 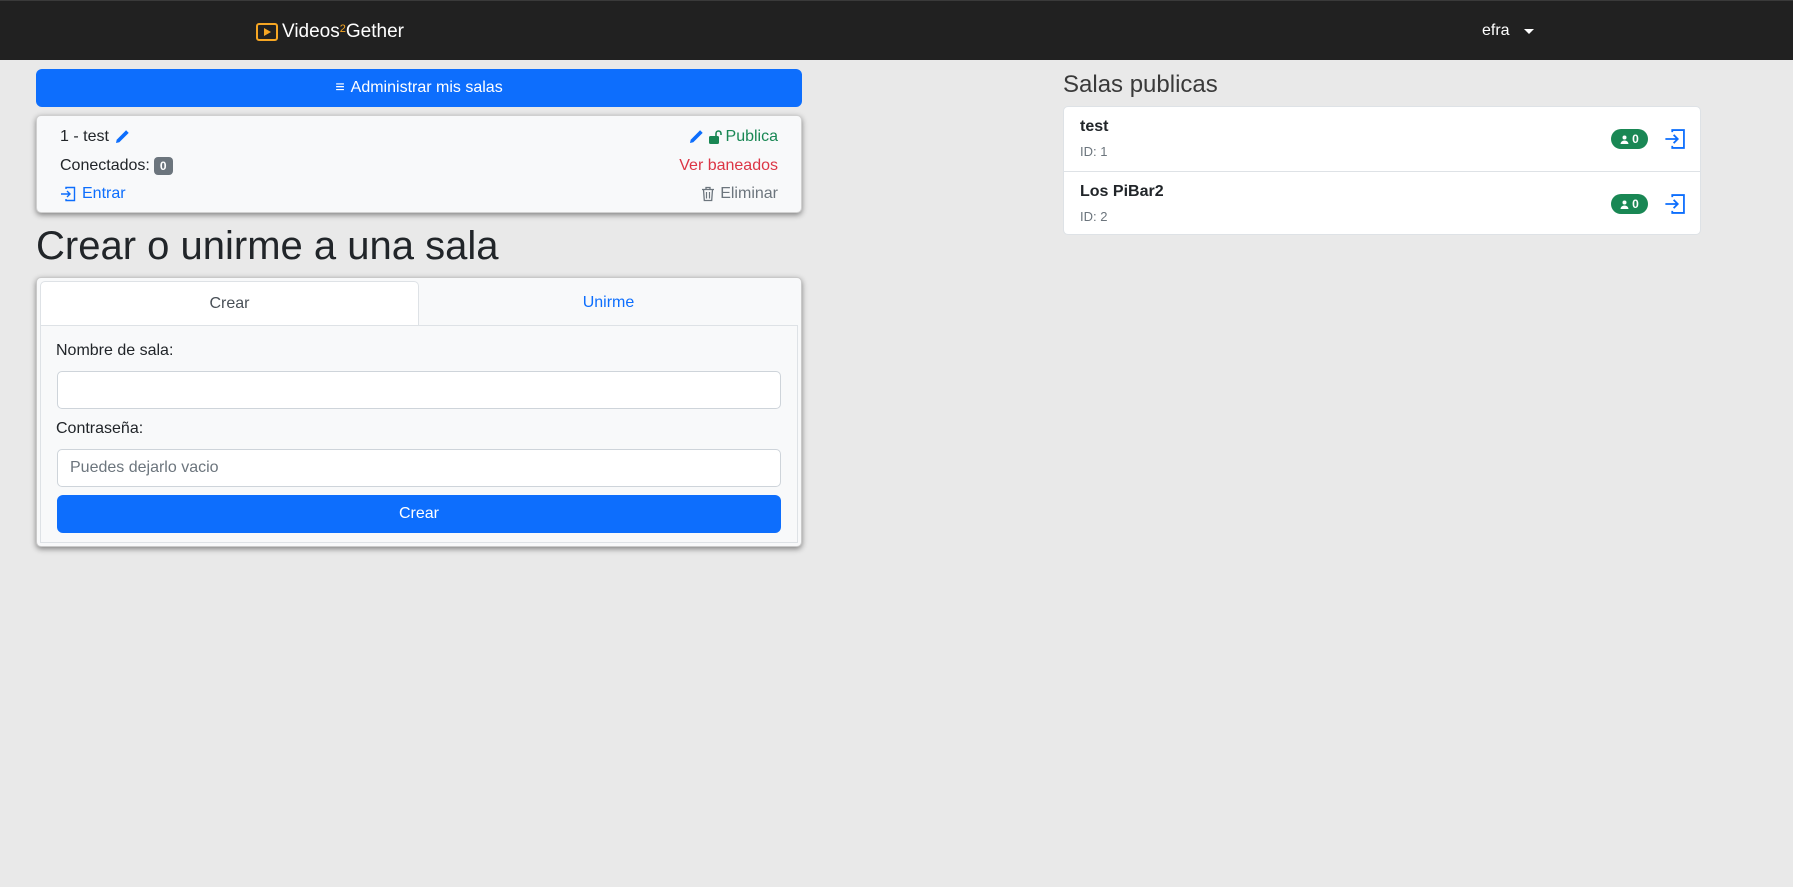 I want to click on connected-label: Conectados:, so click(x=105, y=165).